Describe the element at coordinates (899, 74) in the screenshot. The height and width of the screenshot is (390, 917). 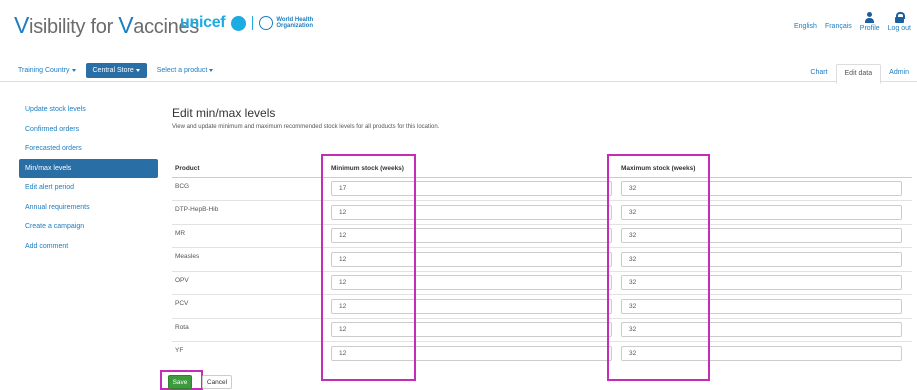
I see `tab-admin: Admin` at that location.